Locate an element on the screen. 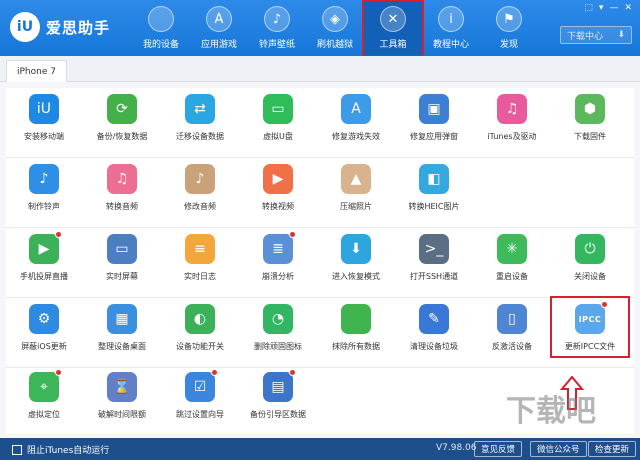 This screenshot has width=640, height=460. tool-item: ♫ 转换音频 is located at coordinates (122, 193).